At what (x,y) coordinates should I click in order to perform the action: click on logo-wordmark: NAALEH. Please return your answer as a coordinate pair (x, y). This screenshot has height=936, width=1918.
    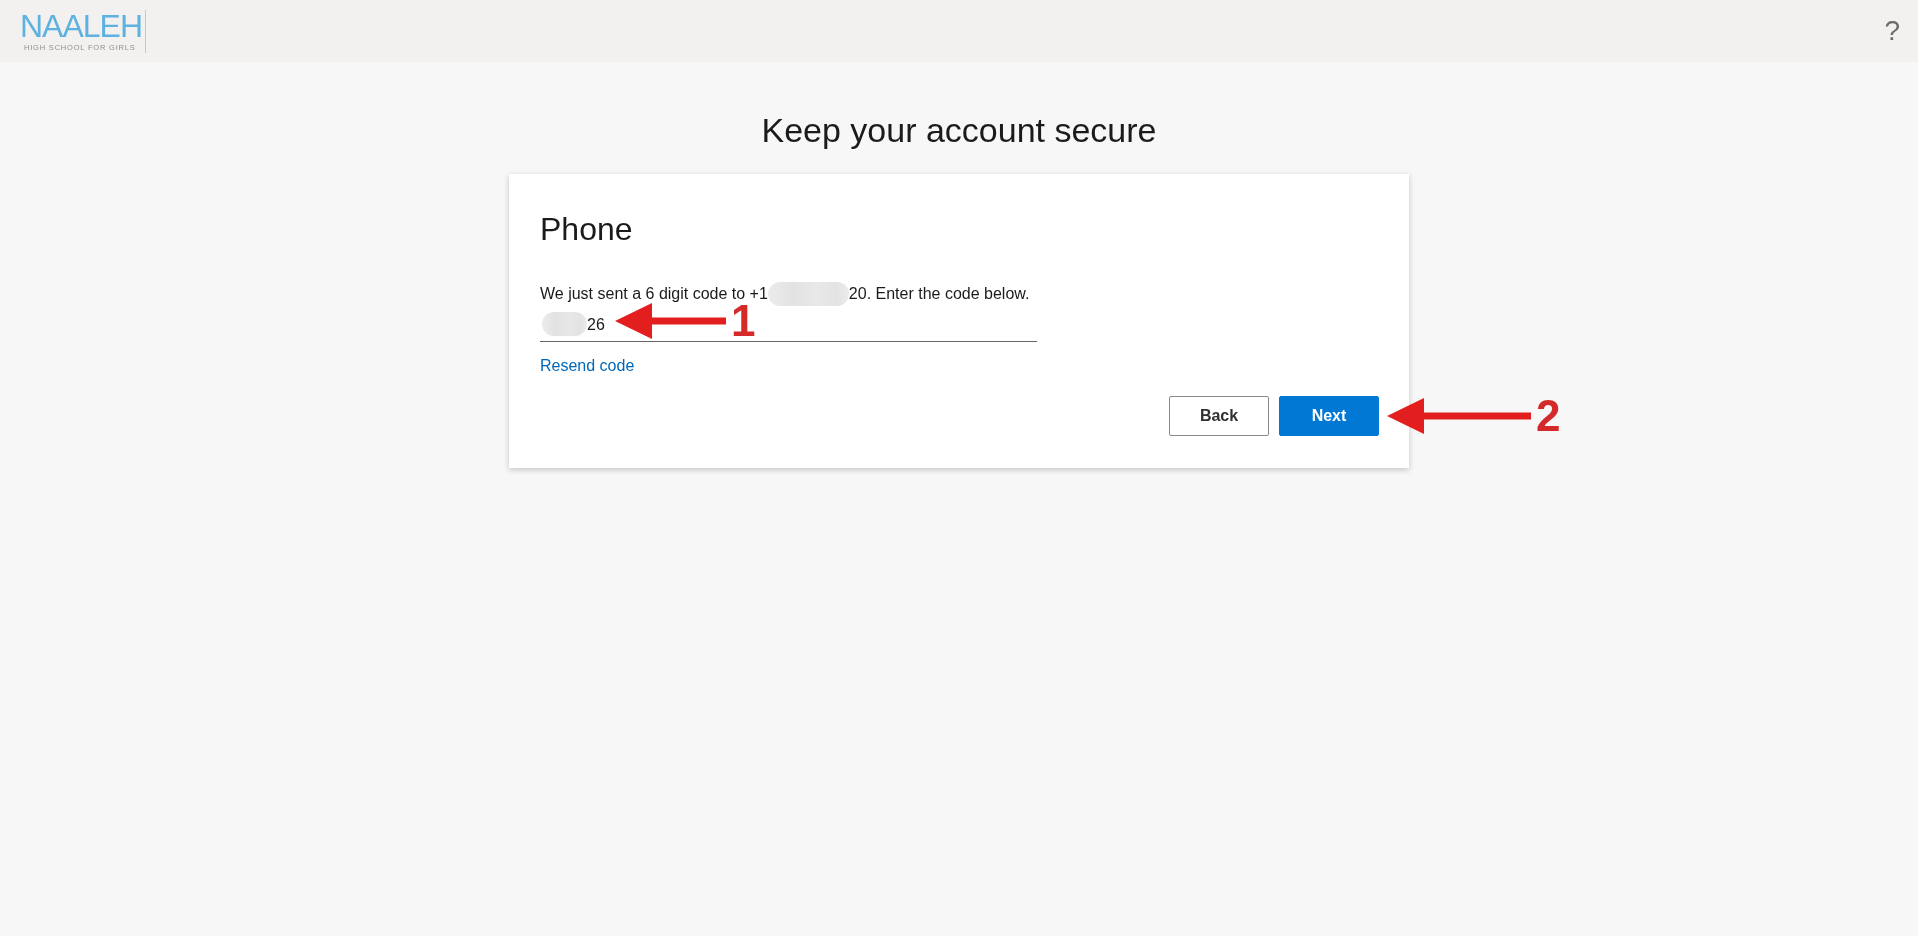
    Looking at the image, I should click on (81, 26).